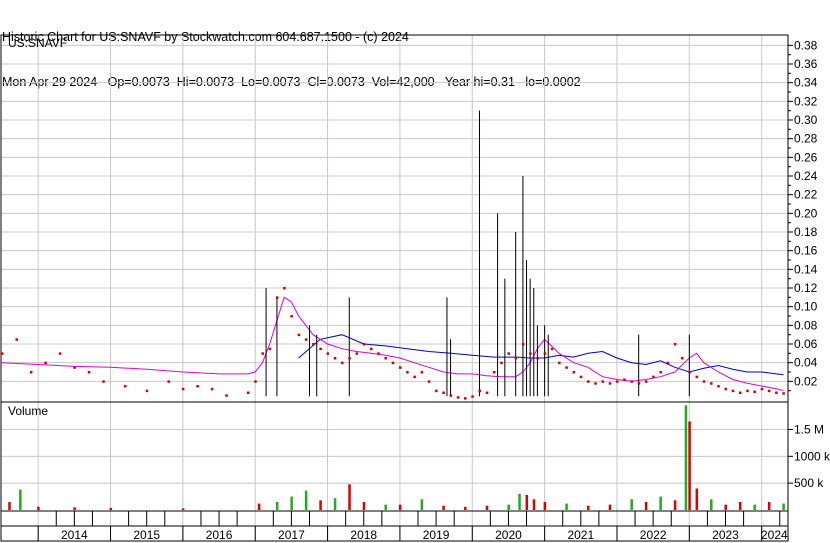 The height and width of the screenshot is (543, 830). I want to click on price-tick-label: 0.24, so click(806, 176).